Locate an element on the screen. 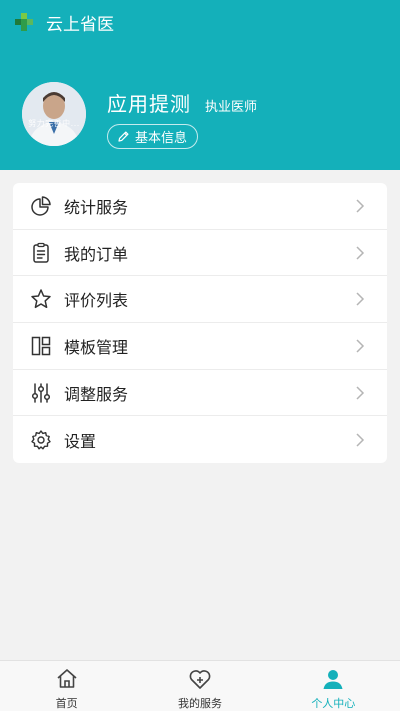 The height and width of the screenshot is (711, 400). nav-label: 首页 is located at coordinates (66, 703).